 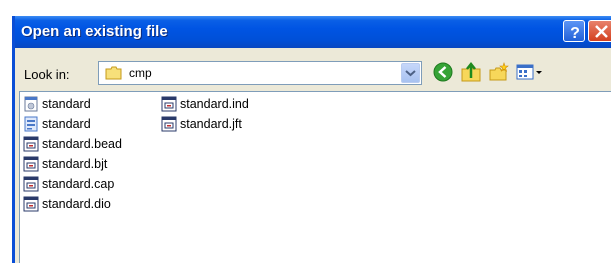 I want to click on file-name: standard.bjt, so click(x=75, y=164).